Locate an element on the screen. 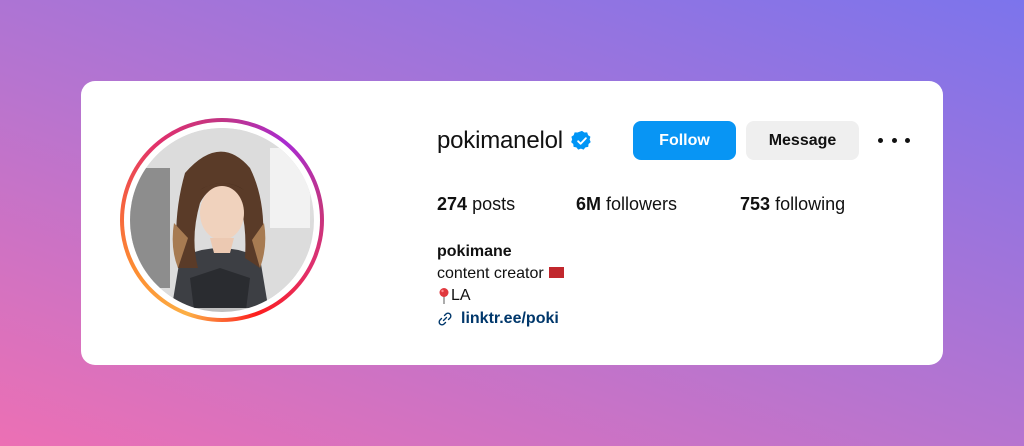 This screenshot has width=1024, height=446. follow-button: Follow is located at coordinates (684, 140).